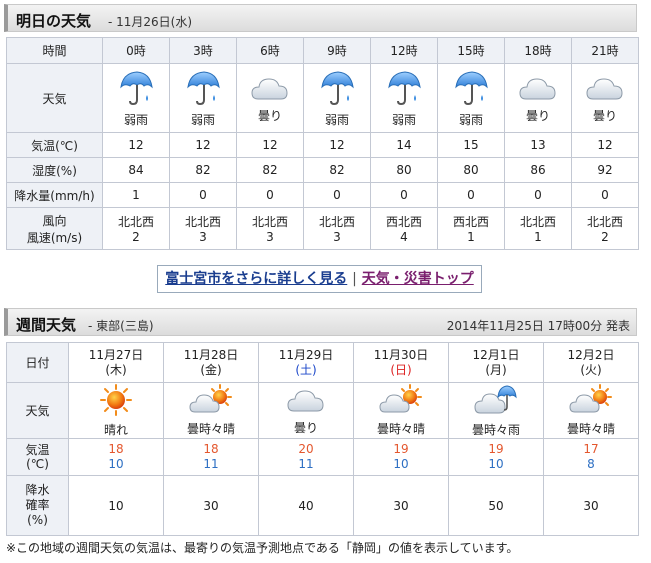  Describe the element at coordinates (538, 237) in the screenshot. I see `wind-speed: 1` at that location.